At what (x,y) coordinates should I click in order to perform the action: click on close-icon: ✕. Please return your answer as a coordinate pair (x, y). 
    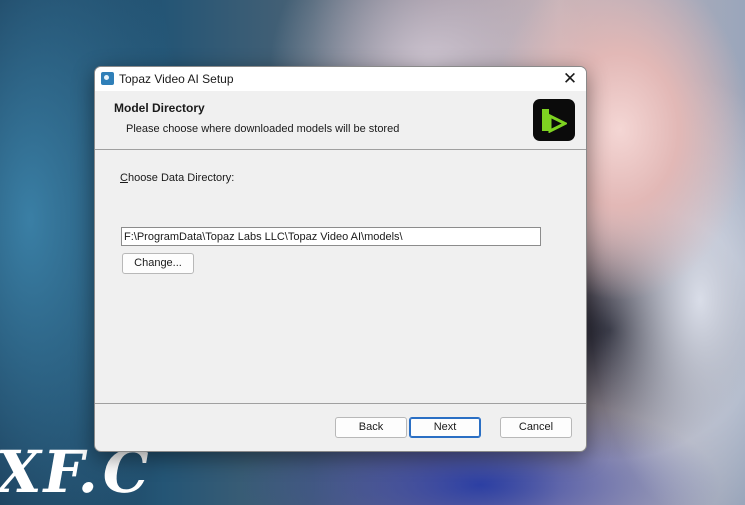
    Looking at the image, I should click on (570, 79).